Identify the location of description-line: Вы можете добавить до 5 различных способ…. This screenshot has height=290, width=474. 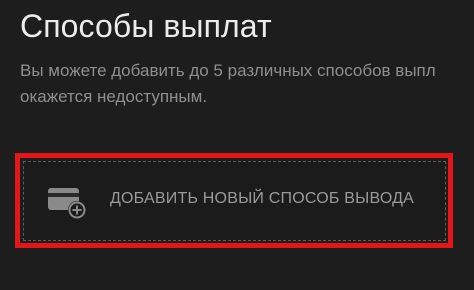
(228, 70).